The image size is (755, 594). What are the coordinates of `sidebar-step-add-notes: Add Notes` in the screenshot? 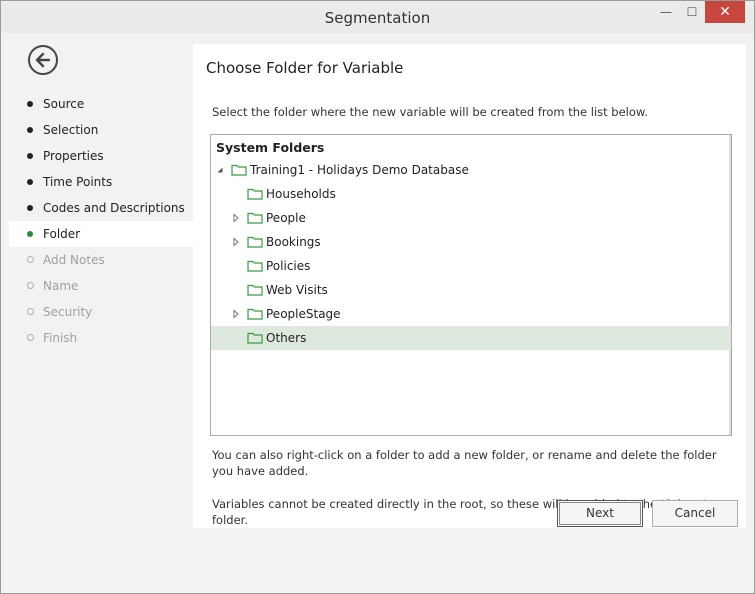 It's located at (101, 260).